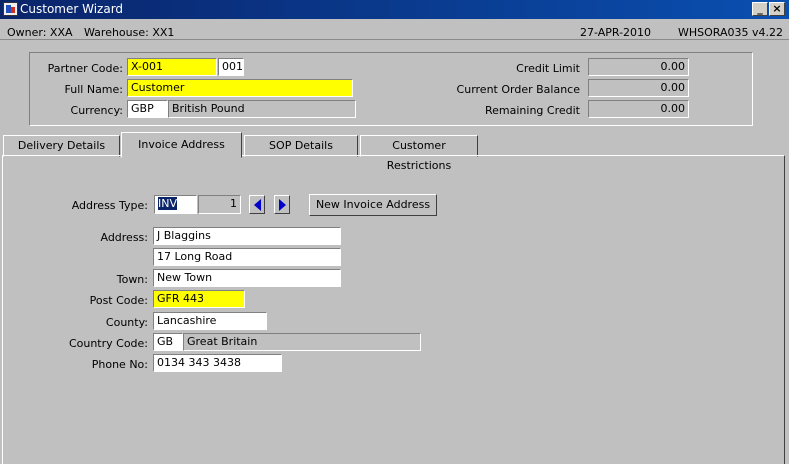  What do you see at coordinates (247, 257) in the screenshot?
I see `address-line2-input: 17 Long Road` at bounding box center [247, 257].